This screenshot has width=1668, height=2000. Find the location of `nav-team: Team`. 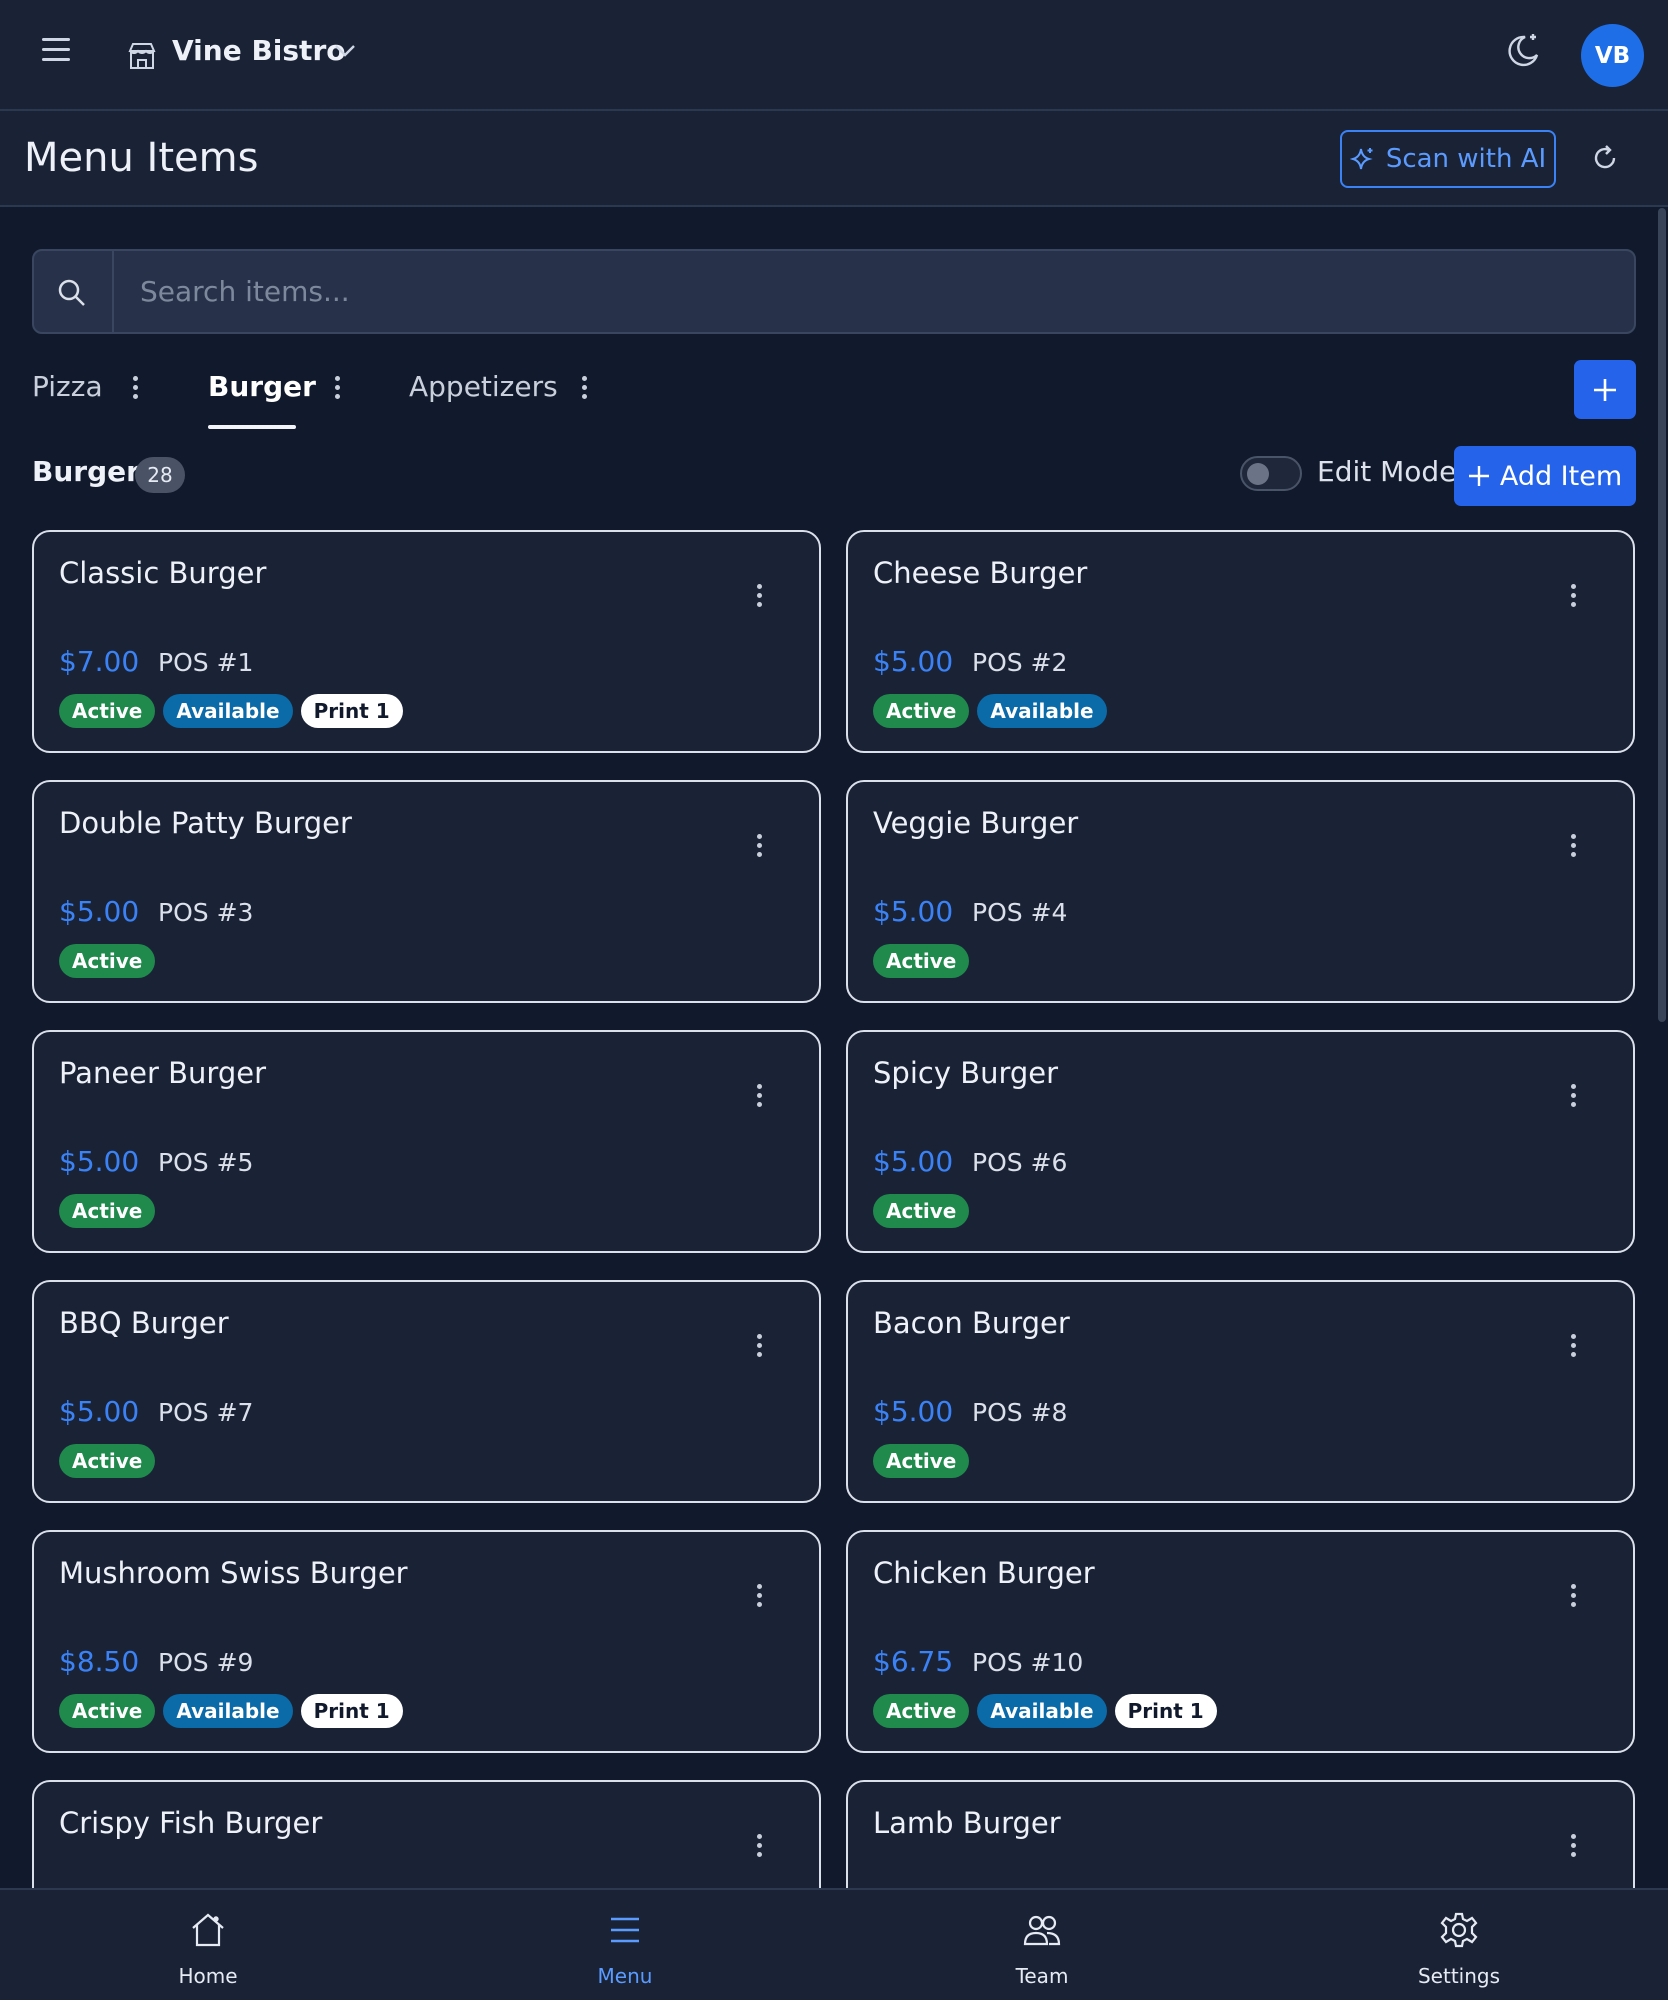

nav-team: Team is located at coordinates (1042, 1945).